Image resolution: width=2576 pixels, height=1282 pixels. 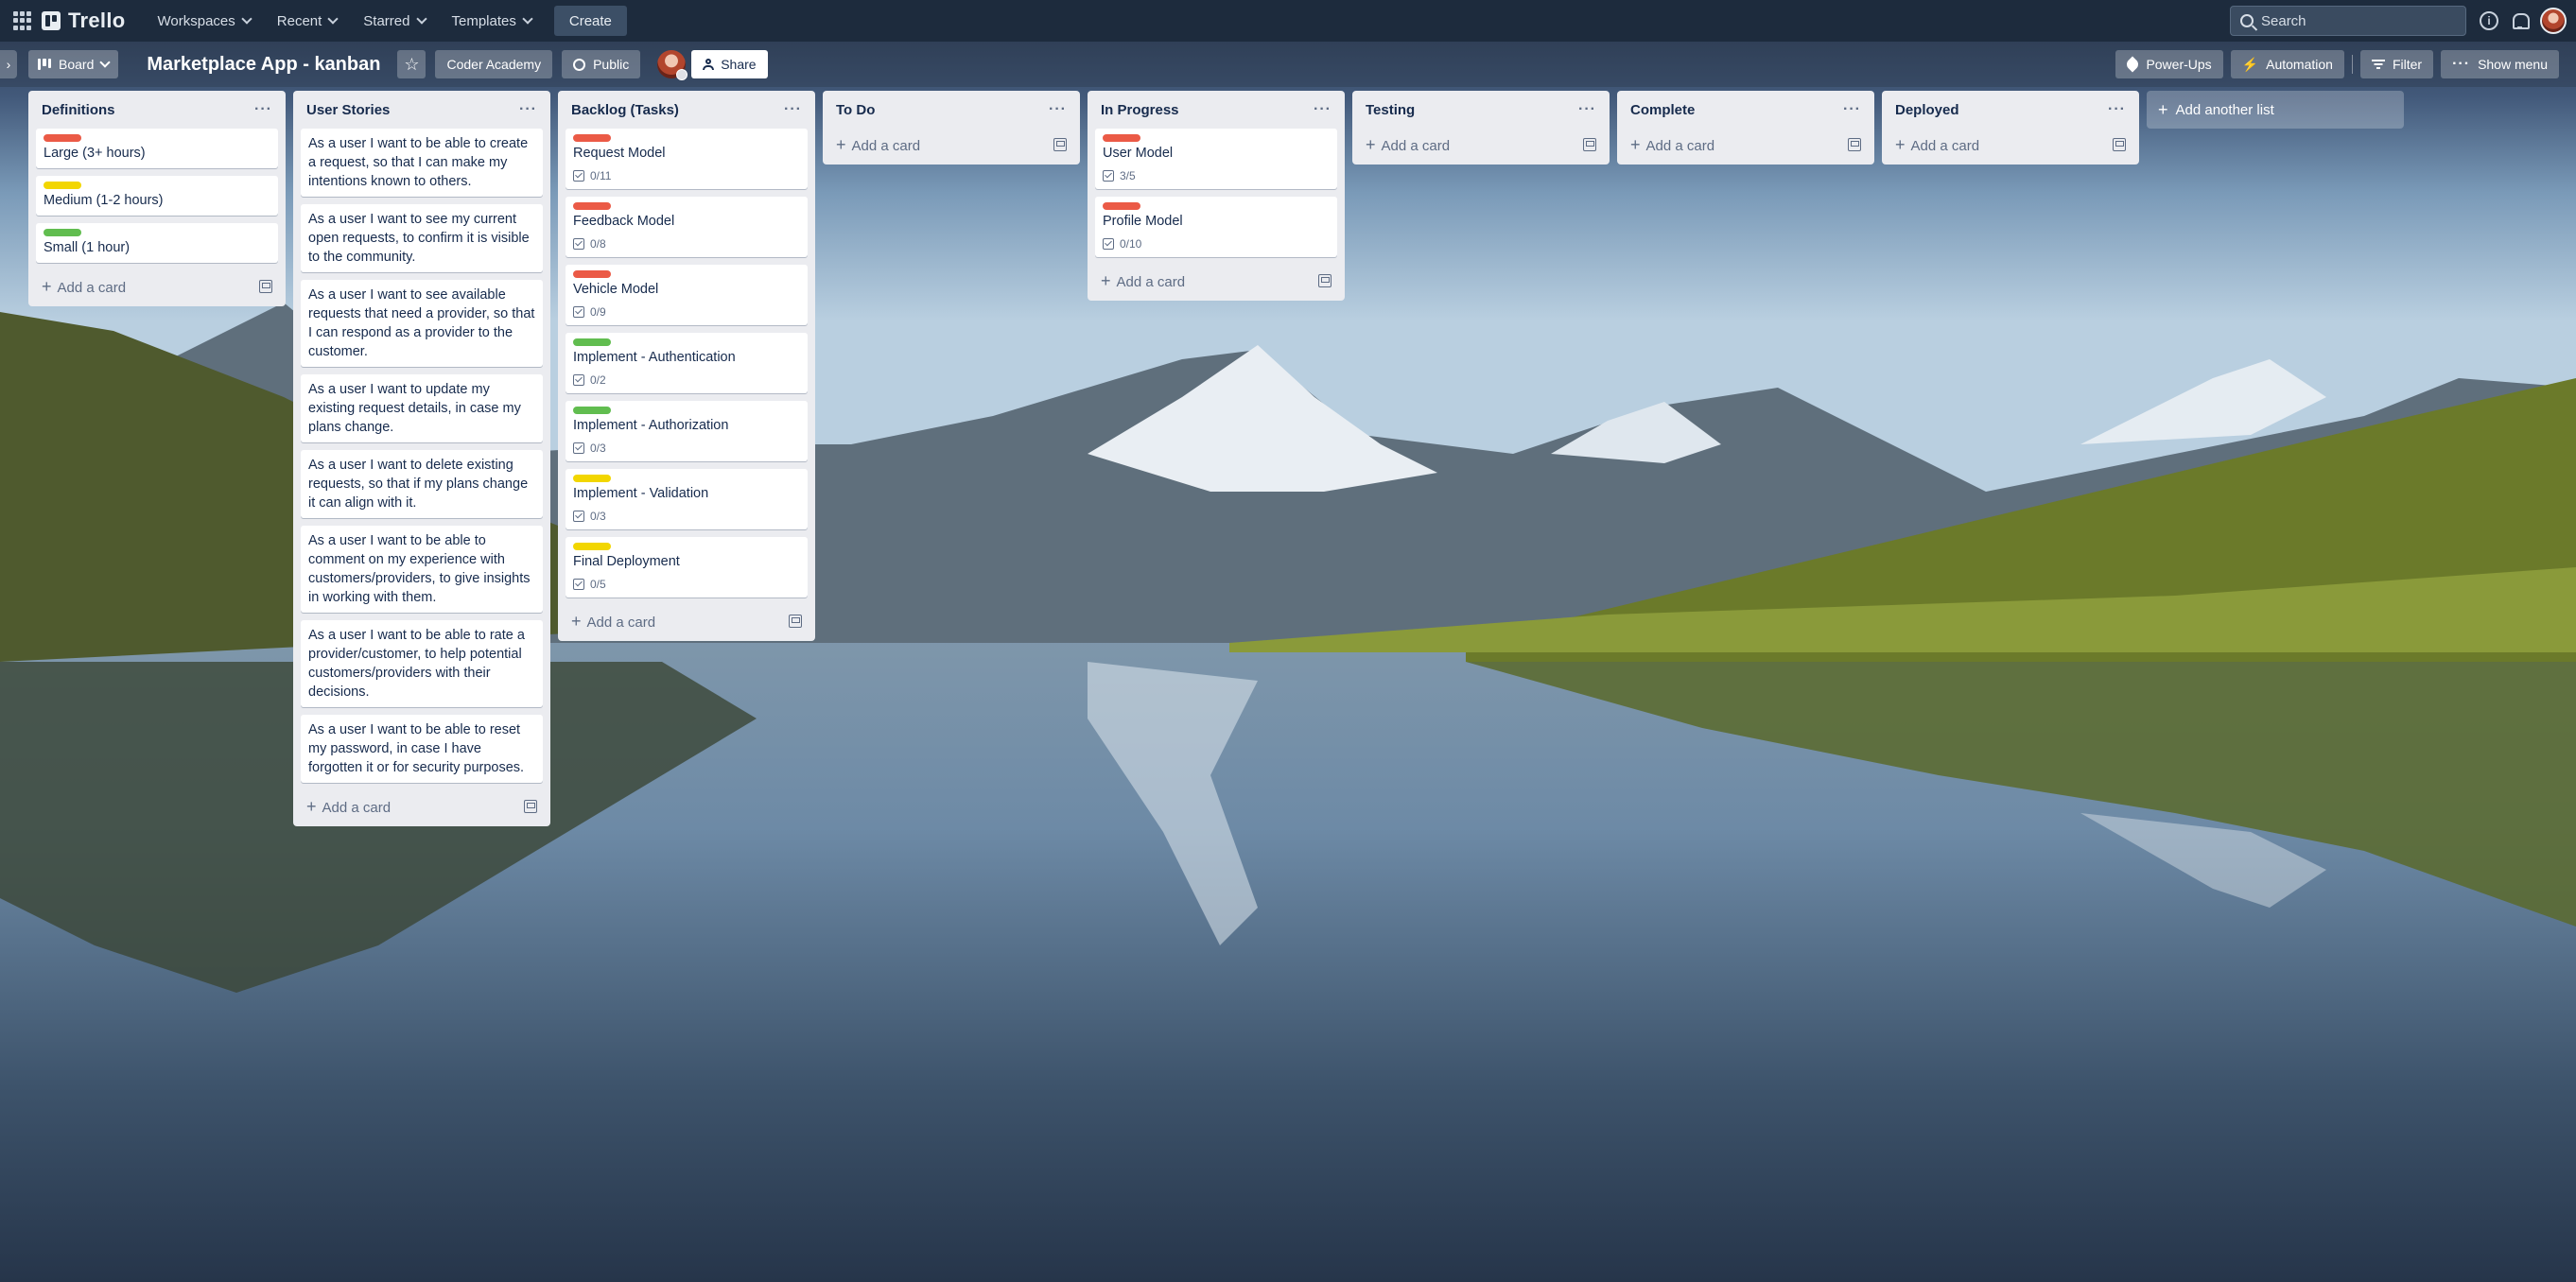 I want to click on list-title: User Stories, so click(x=348, y=110).